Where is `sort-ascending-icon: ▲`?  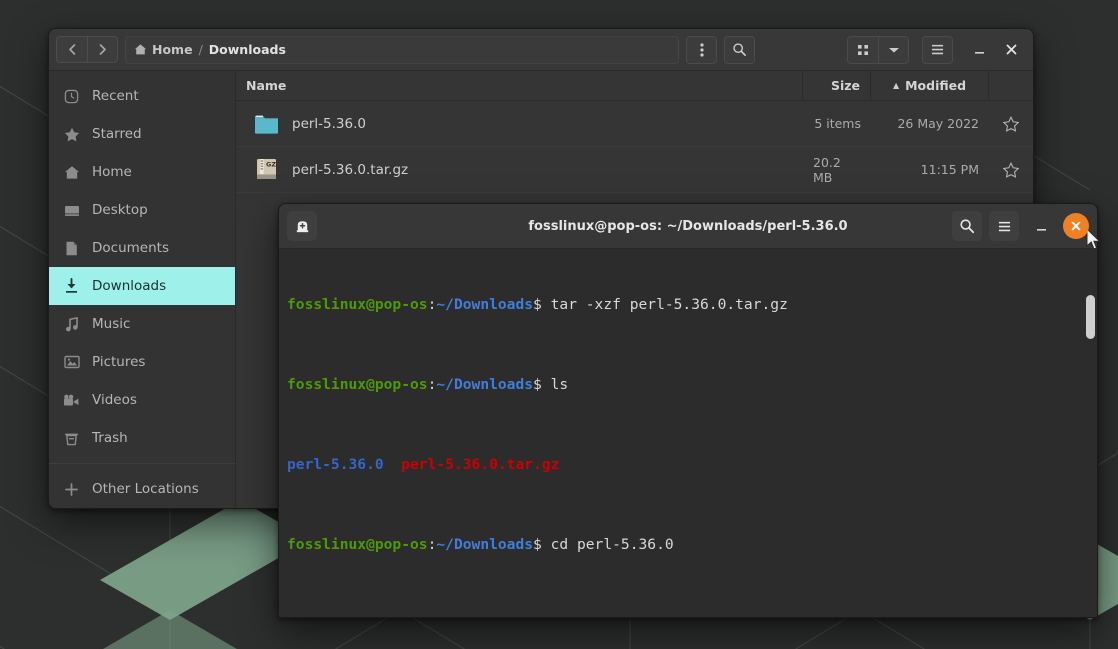 sort-ascending-icon: ▲ is located at coordinates (896, 85).